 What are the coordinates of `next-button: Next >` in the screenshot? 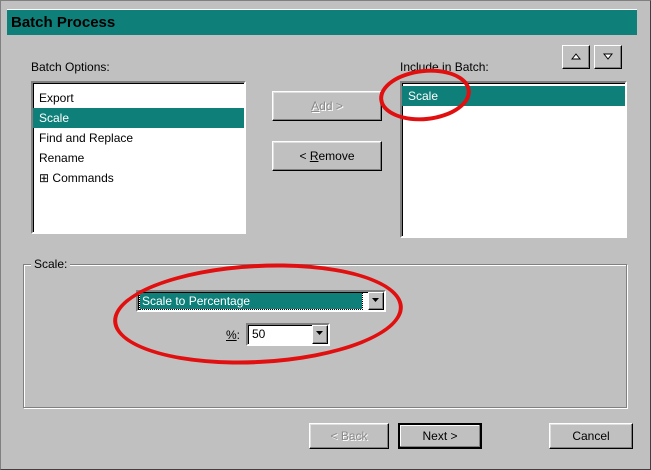 It's located at (440, 436).